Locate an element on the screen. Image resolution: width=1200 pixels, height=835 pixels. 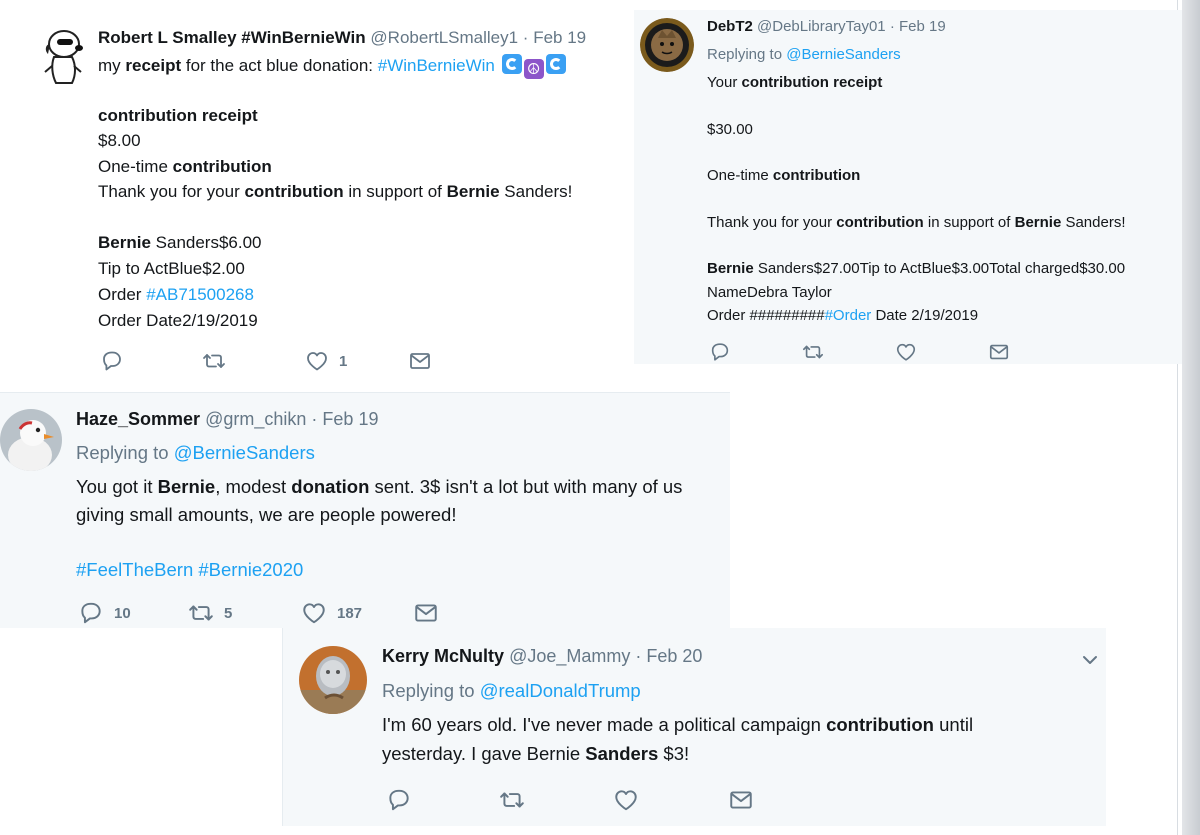
retweet-button: 5 is located at coordinates (210, 613).